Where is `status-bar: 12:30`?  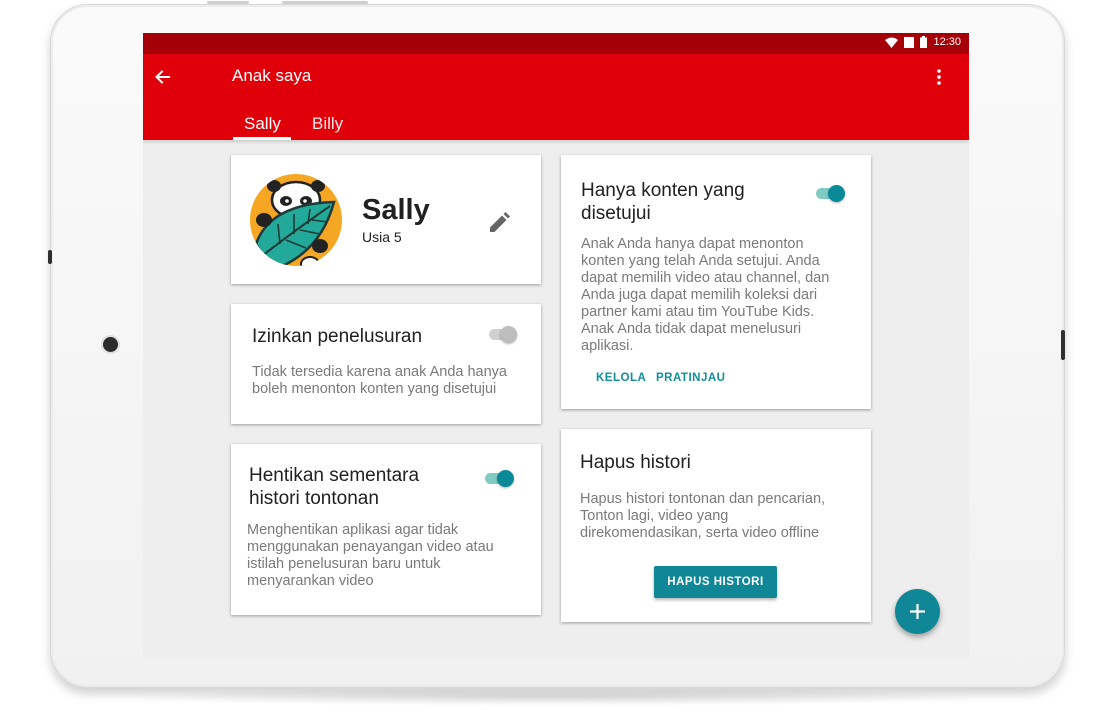 status-bar: 12:30 is located at coordinates (556, 43).